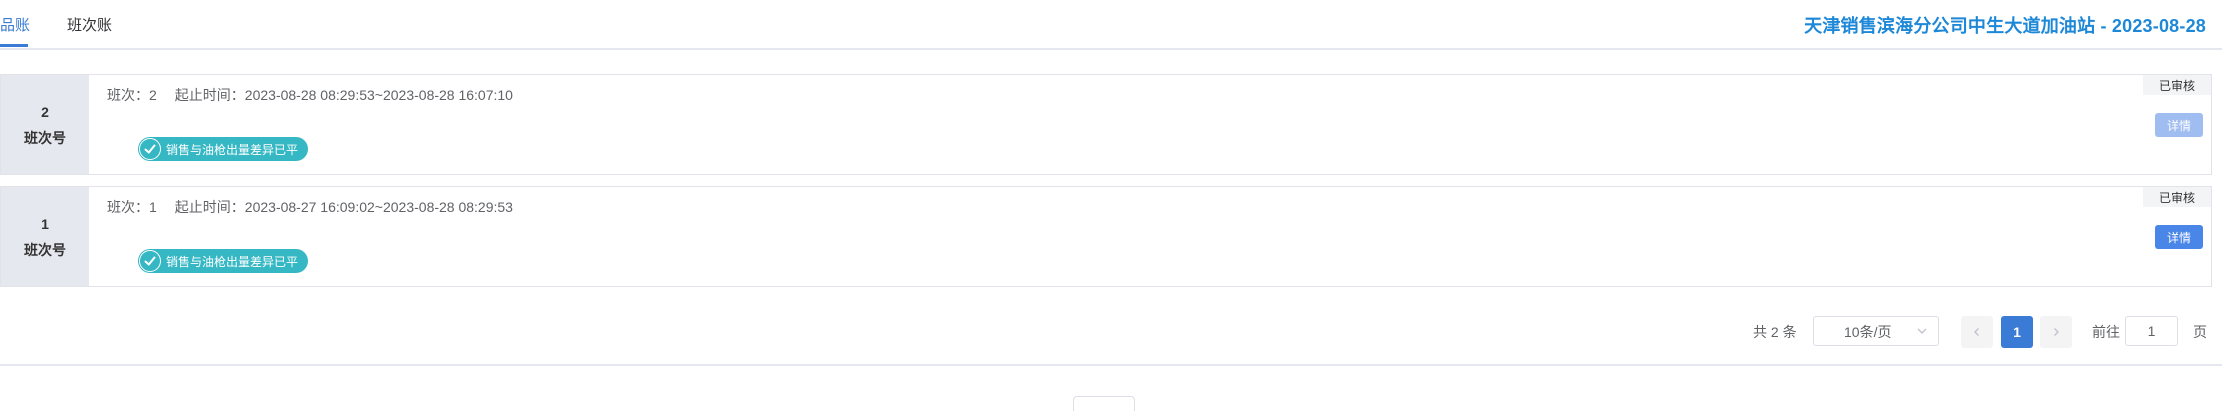 The width and height of the screenshot is (2234, 411). I want to click on goto-suffix: 页, so click(2200, 332).